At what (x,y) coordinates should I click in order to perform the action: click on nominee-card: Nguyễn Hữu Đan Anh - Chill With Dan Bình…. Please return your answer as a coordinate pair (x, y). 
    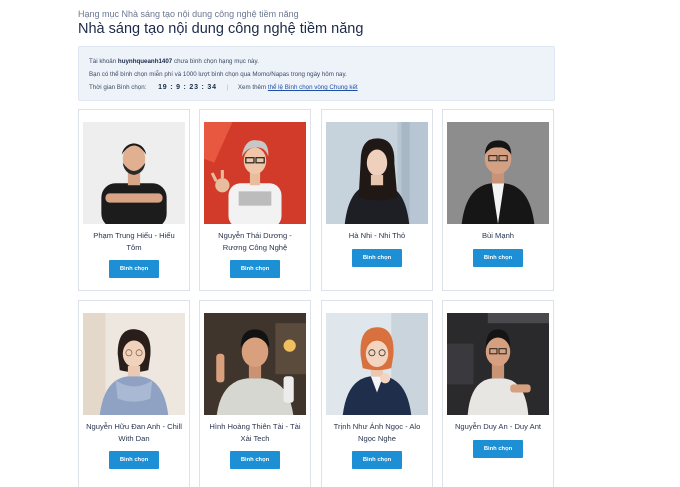
    Looking at the image, I should click on (134, 393).